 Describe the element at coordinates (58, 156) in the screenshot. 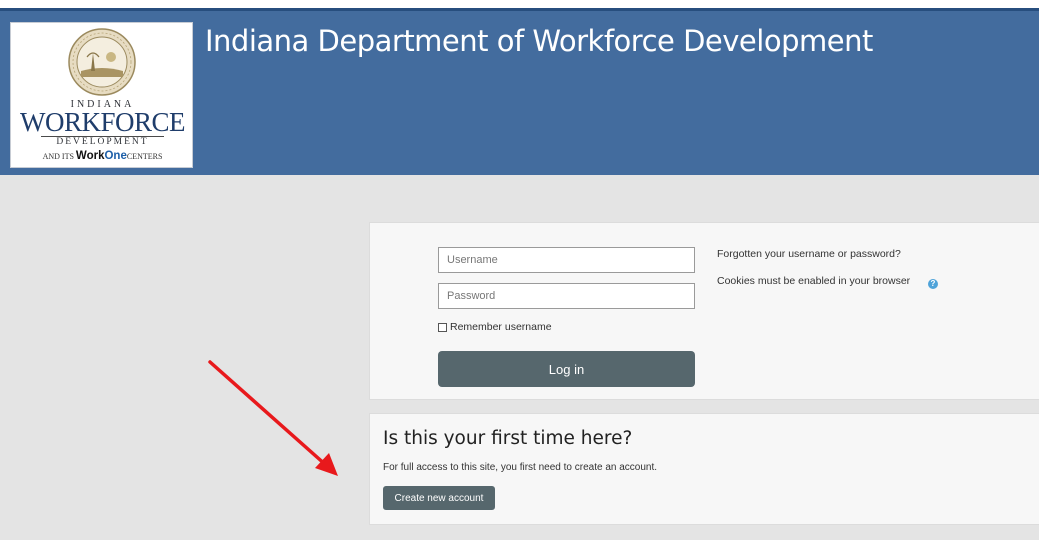

I see `logo-centers-prefix: AND ITS` at that location.